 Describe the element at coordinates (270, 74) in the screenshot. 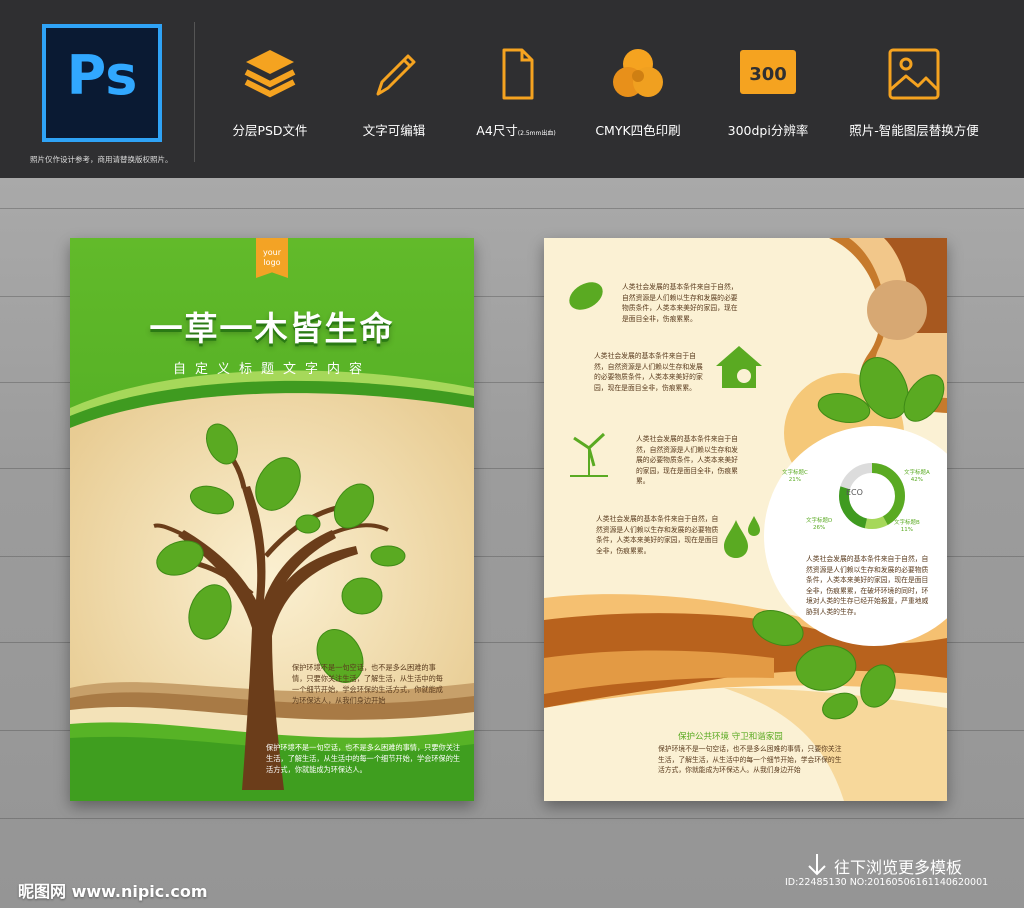

I see `layers-icon` at that location.